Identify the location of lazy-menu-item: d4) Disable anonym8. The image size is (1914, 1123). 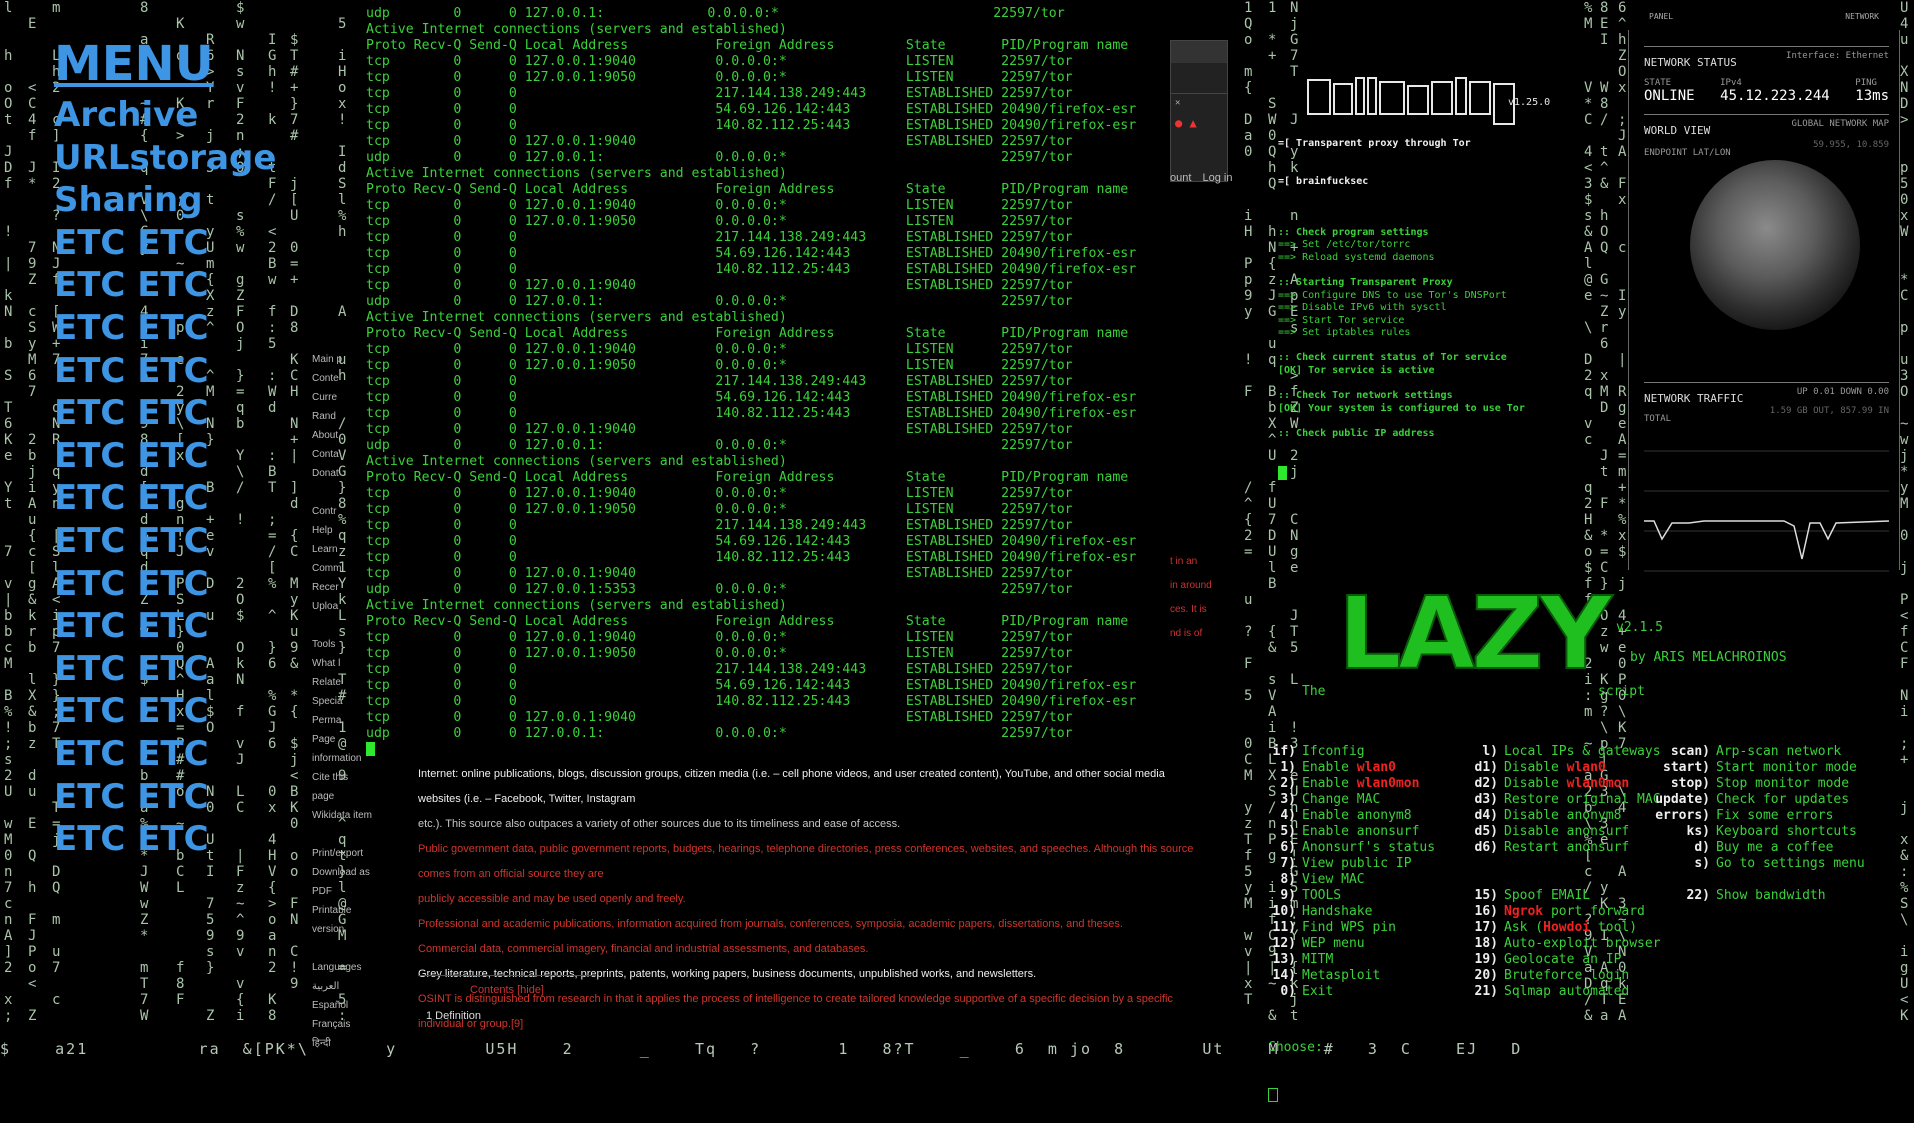
(1564, 816).